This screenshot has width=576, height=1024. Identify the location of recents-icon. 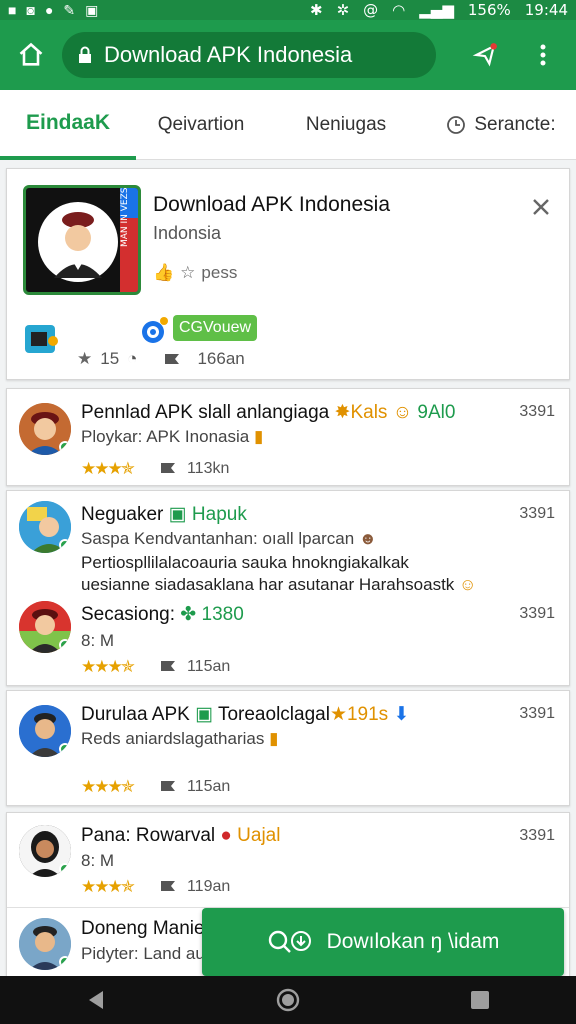
(480, 1000).